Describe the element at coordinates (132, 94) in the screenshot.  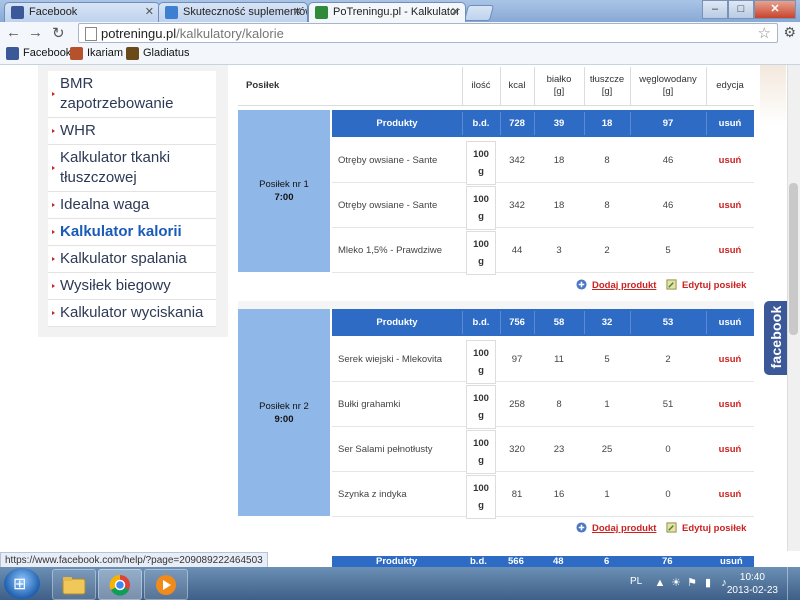
I see `sidebar-item-bmr: BMR zapotrzebowanie` at that location.